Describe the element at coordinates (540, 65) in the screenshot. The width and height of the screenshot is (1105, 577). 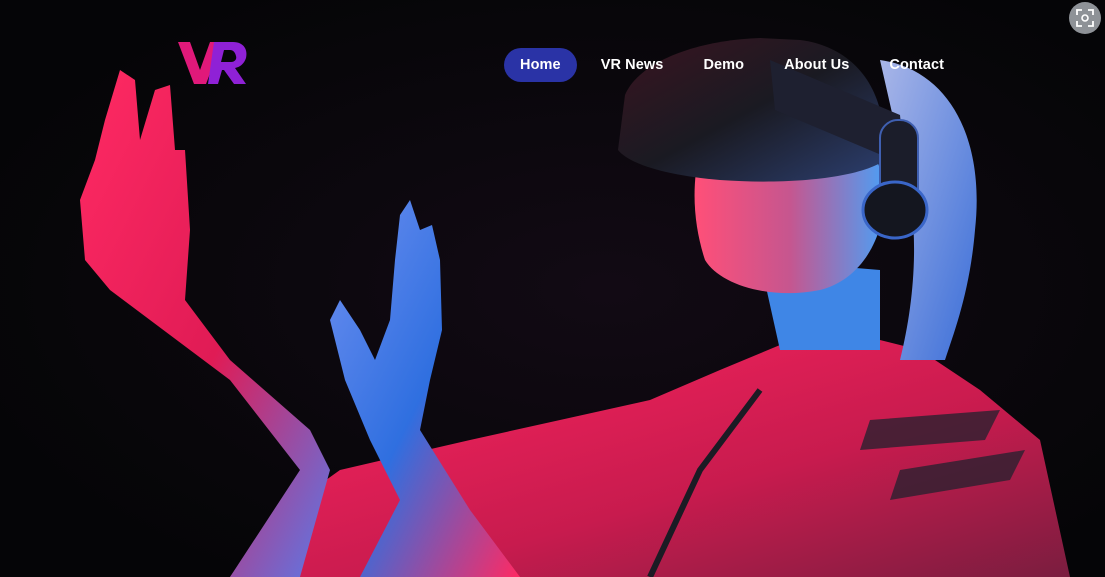
I see `nav-item-home: Home` at that location.